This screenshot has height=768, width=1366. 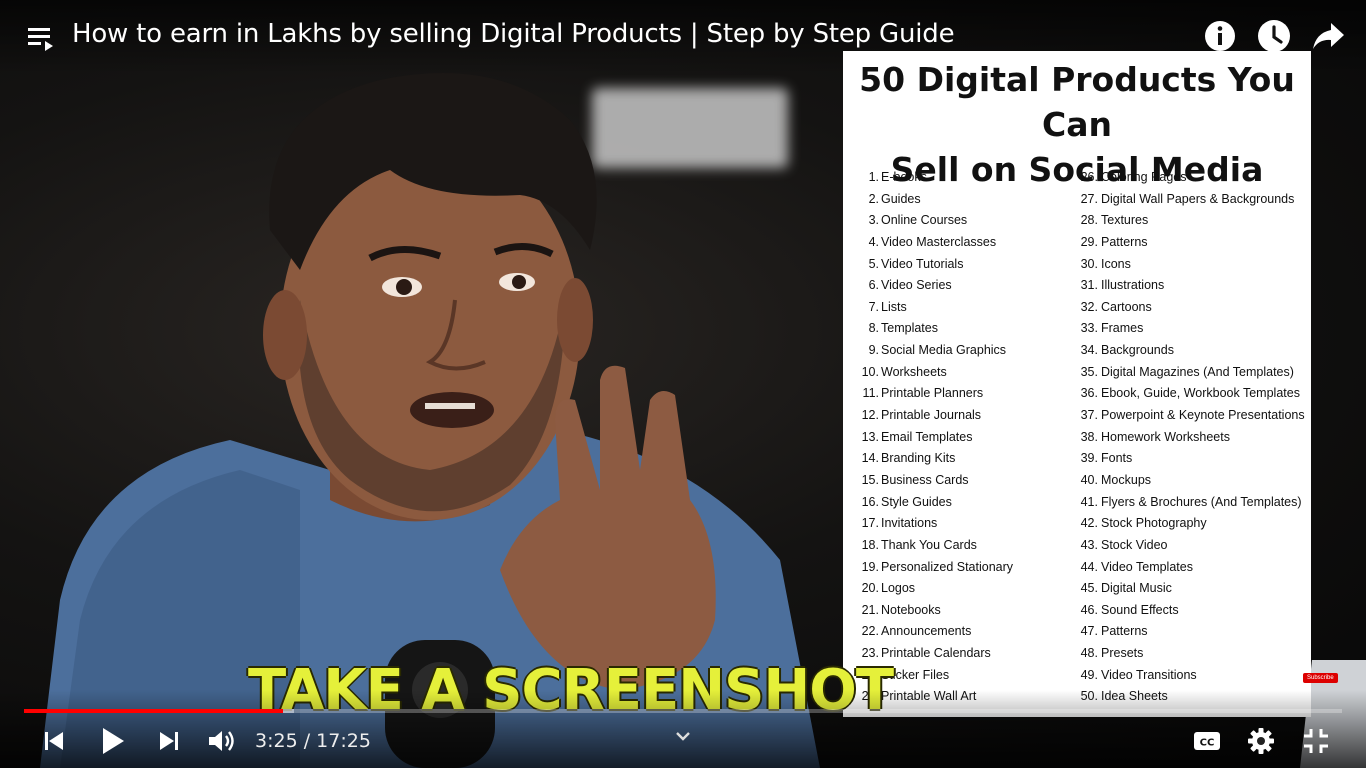 I want to click on product-label: Stock Video, so click(x=1134, y=544).